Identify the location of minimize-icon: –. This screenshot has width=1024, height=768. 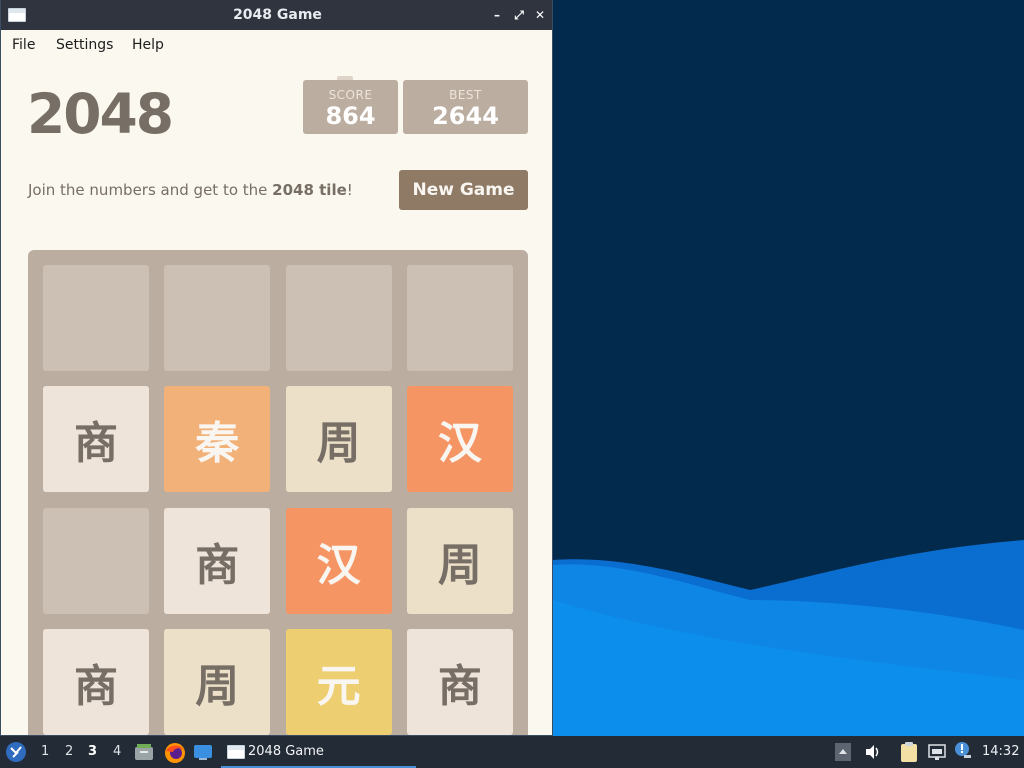
(497, 15).